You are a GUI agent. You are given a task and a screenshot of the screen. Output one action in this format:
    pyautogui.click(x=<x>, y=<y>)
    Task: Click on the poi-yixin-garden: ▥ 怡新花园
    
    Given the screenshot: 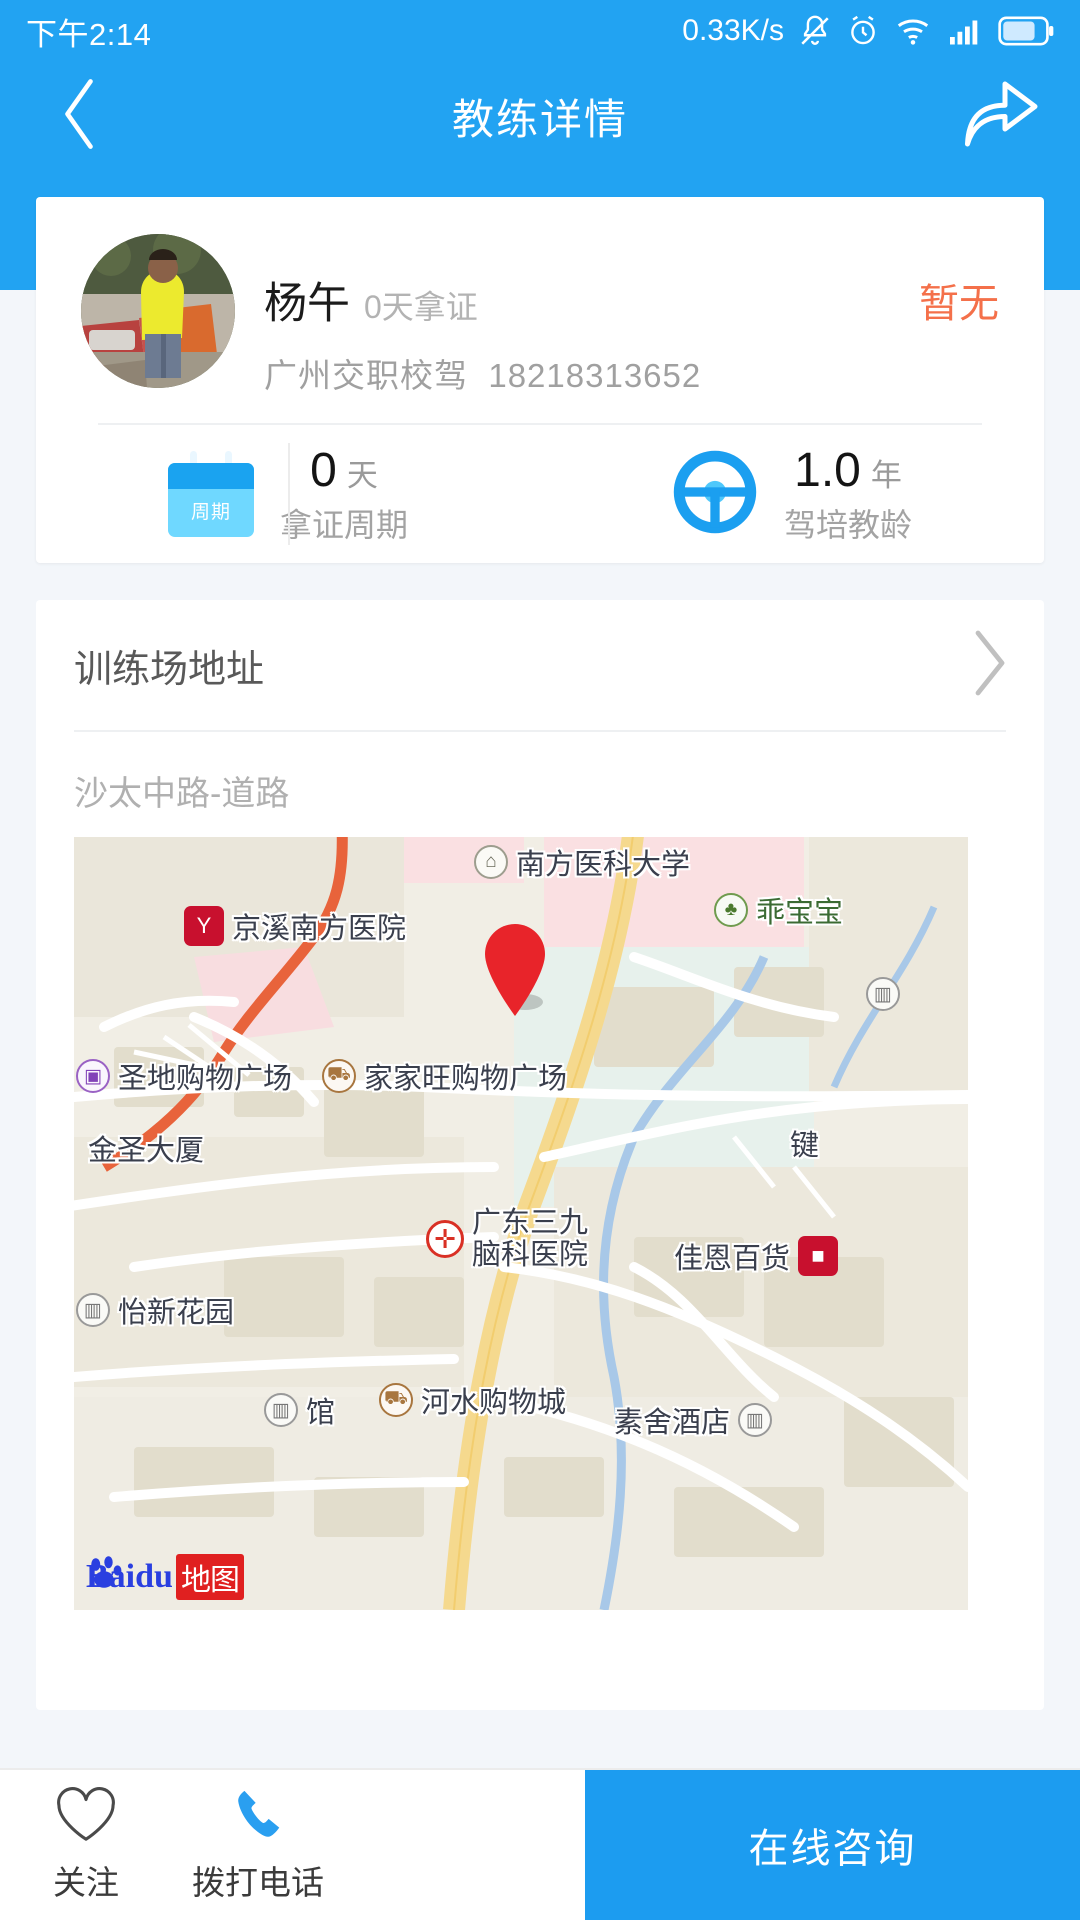 What is the action you would take?
    pyautogui.click(x=155, y=1310)
    